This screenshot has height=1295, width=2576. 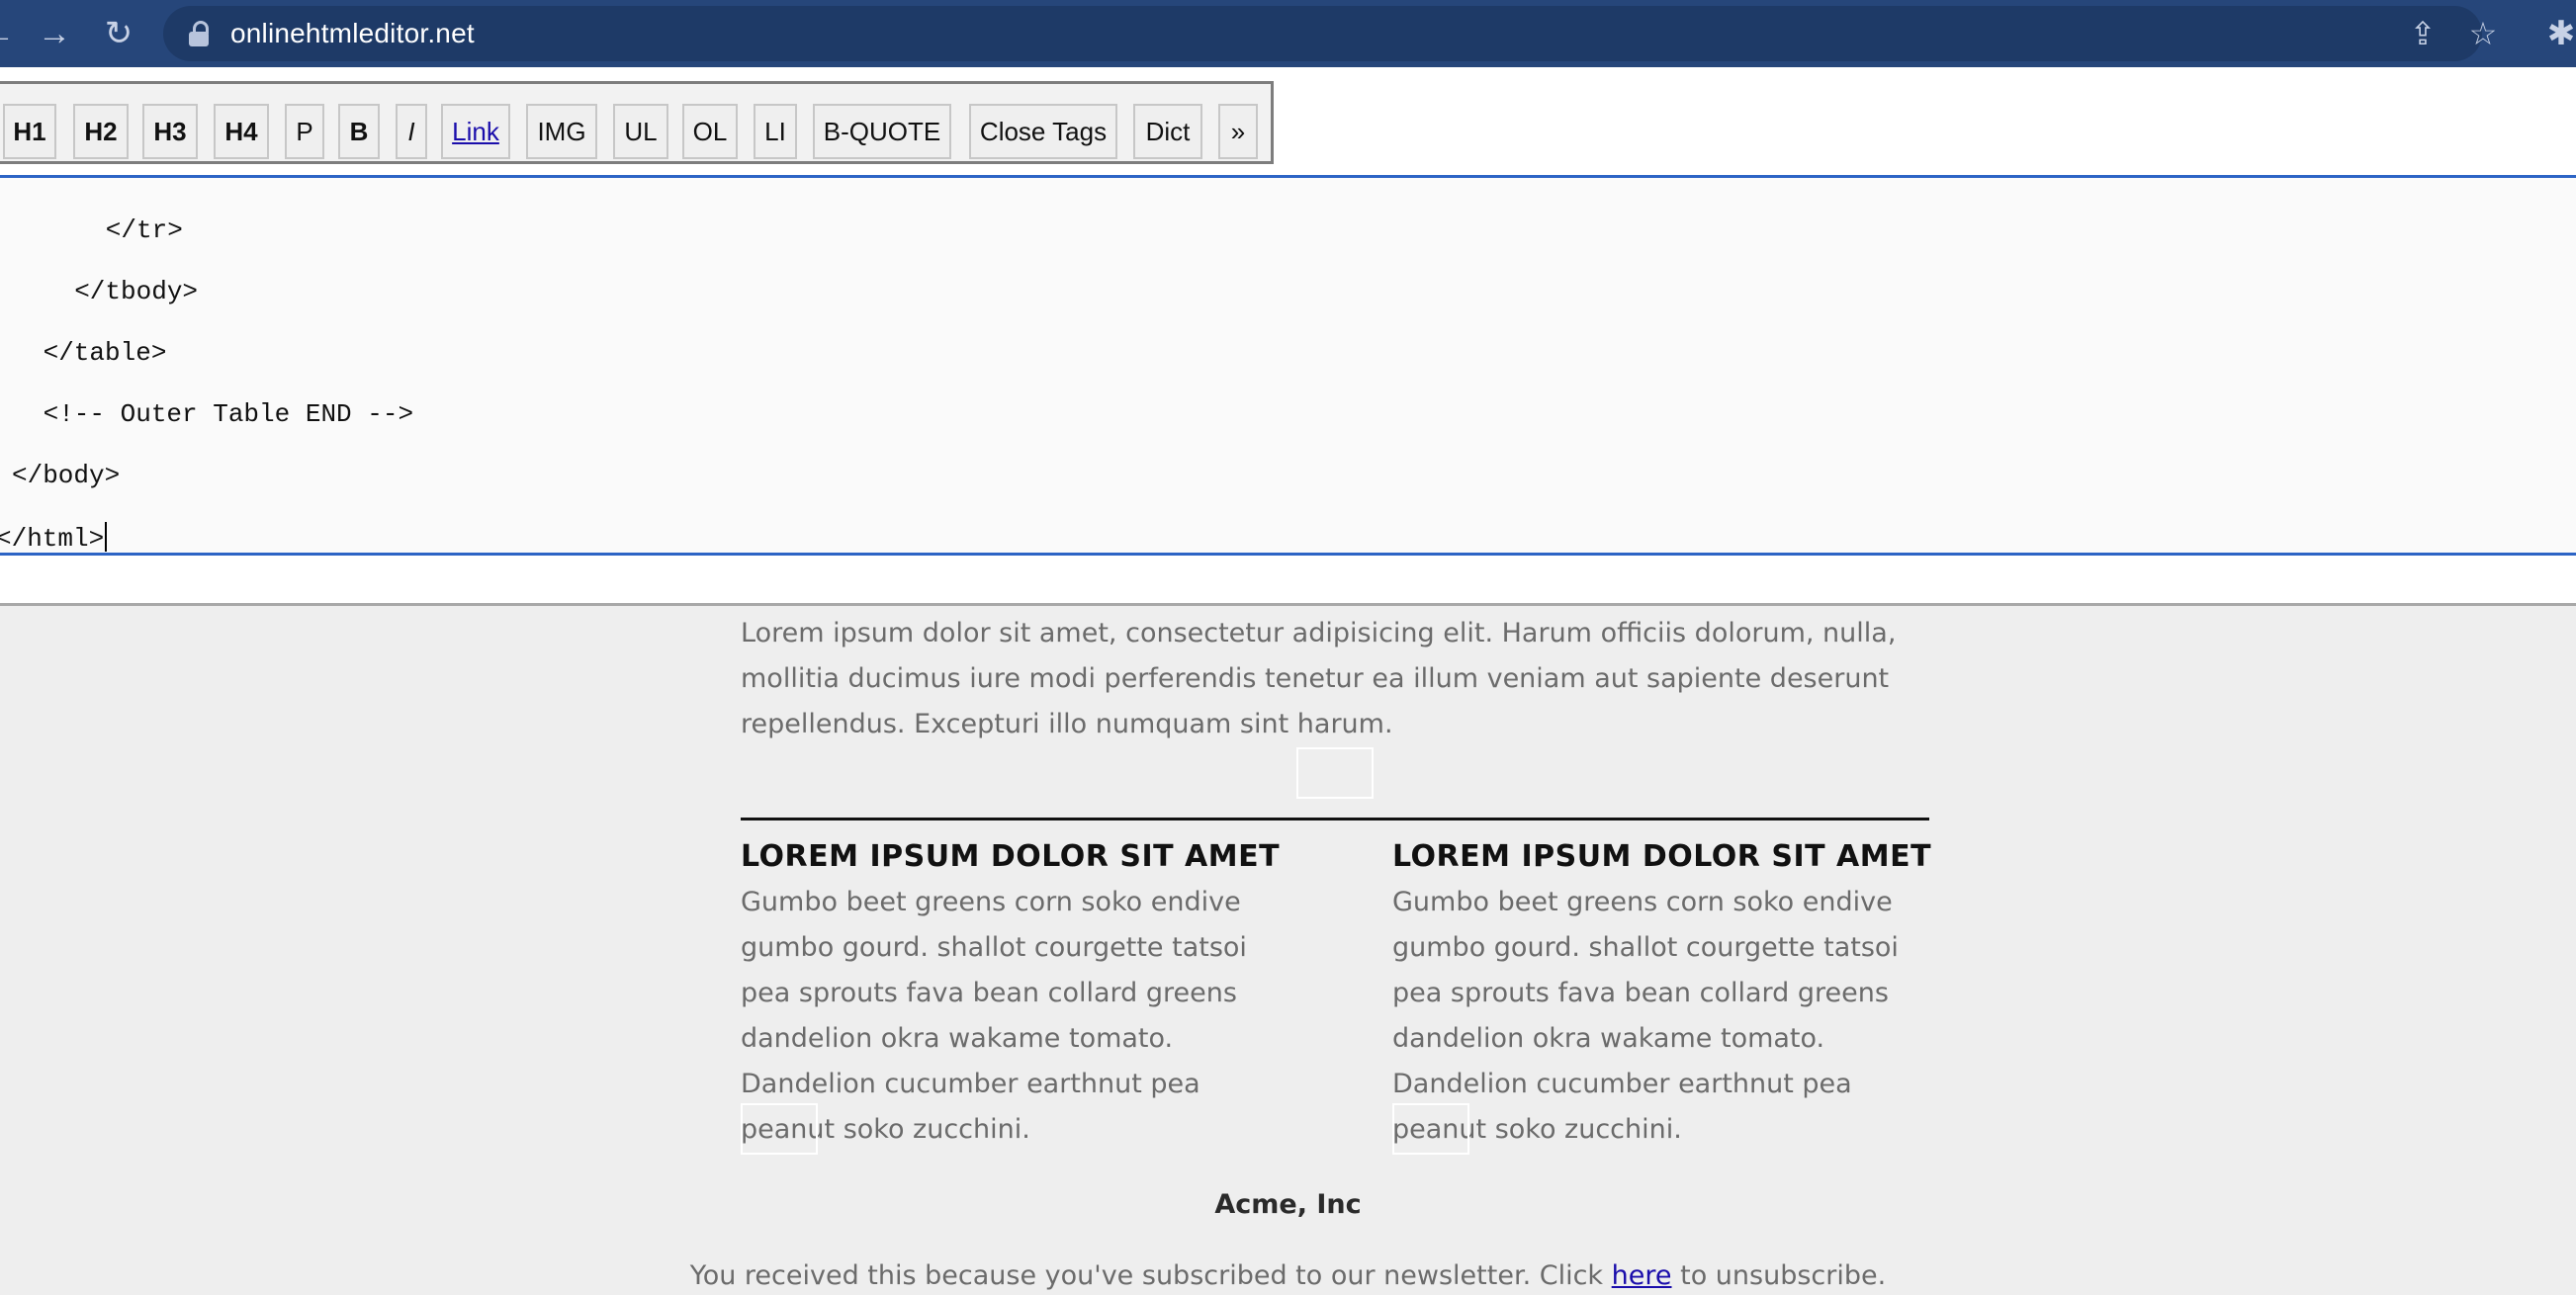 I want to click on code-line: </tbody>, so click(x=121, y=291).